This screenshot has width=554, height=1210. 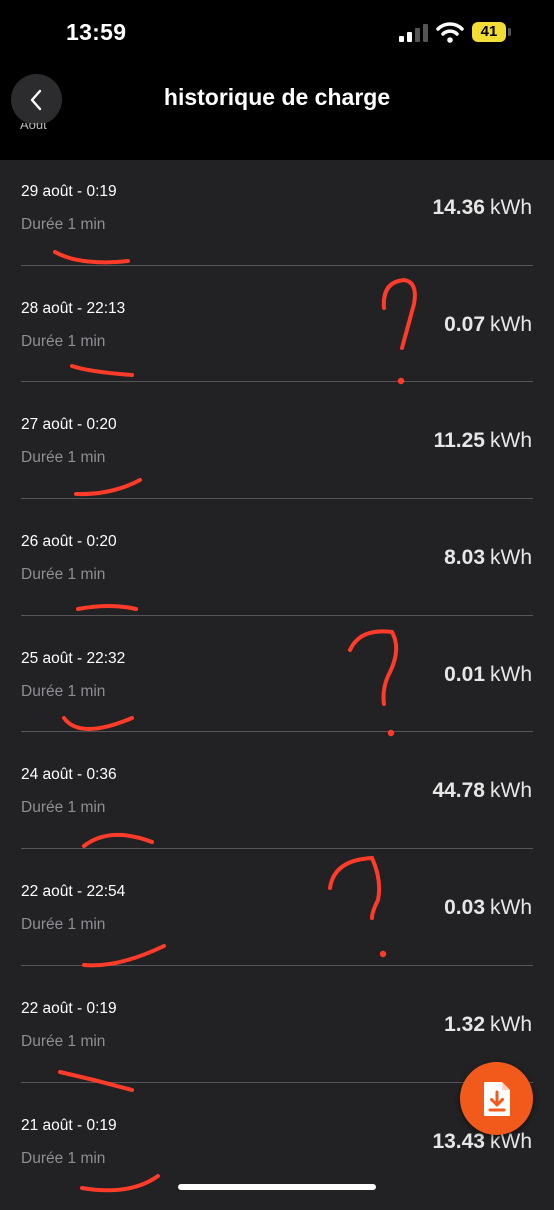 I want to click on home-indicator, so click(x=277, y=1187).